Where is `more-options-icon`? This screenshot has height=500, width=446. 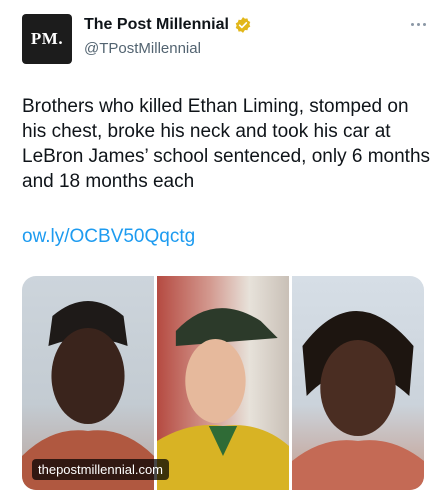
more-options-icon is located at coordinates (418, 24).